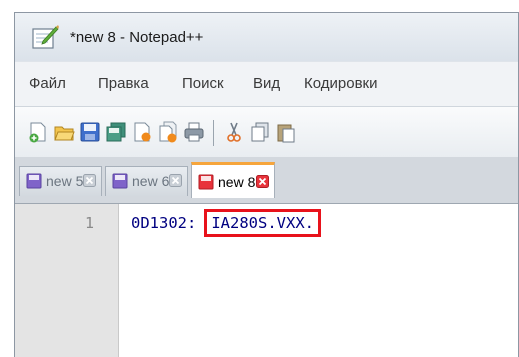  What do you see at coordinates (142, 132) in the screenshot?
I see `close-file-icon` at bounding box center [142, 132].